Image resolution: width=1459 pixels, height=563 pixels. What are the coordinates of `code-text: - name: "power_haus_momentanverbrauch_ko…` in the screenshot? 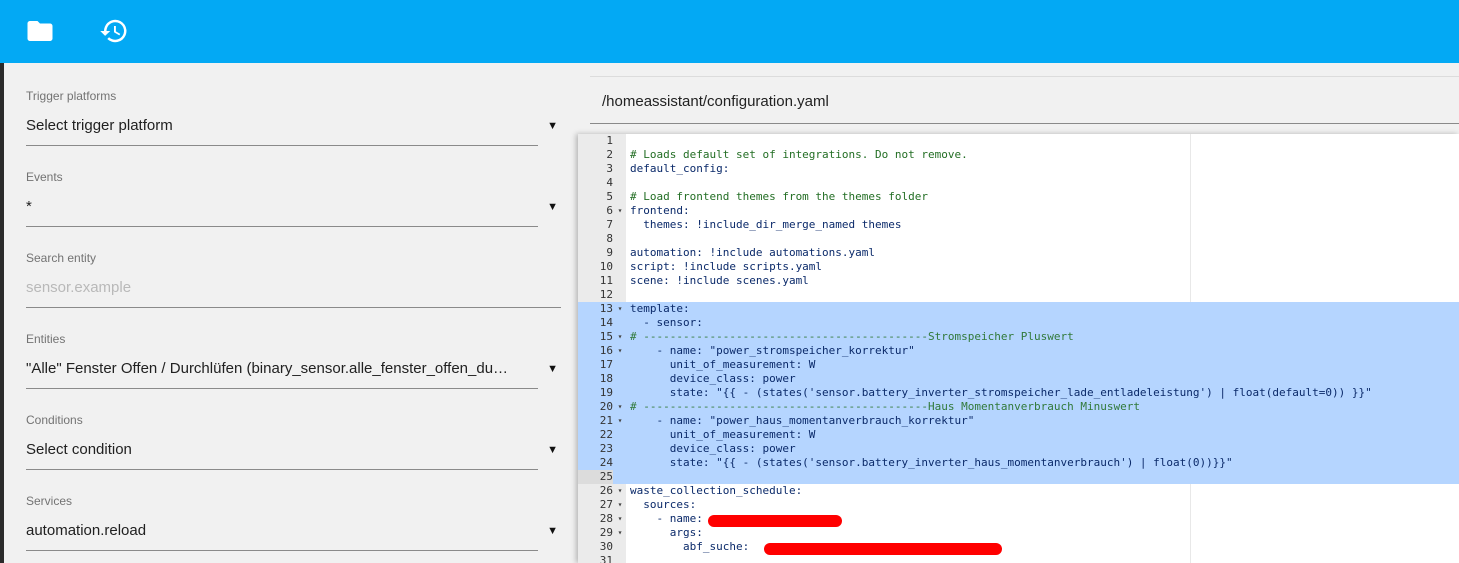 It's located at (802, 421).